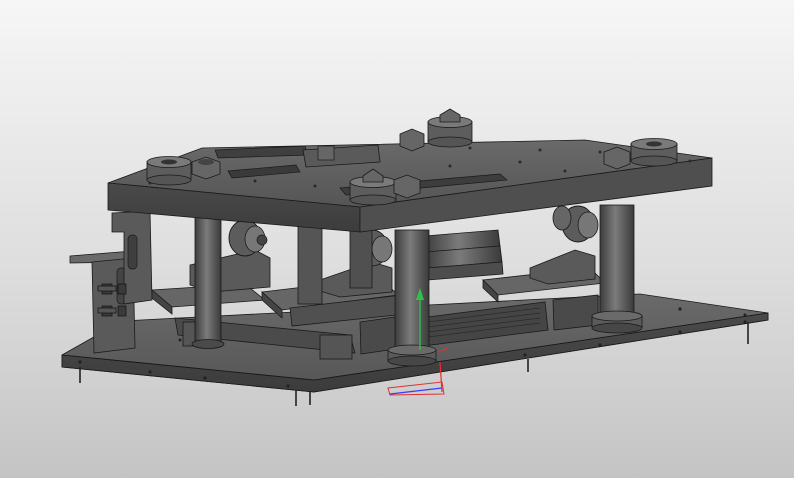 This screenshot has width=794, height=478. What do you see at coordinates (617, 158) in the screenshot?
I see `hex-nut-top-right` at bounding box center [617, 158].